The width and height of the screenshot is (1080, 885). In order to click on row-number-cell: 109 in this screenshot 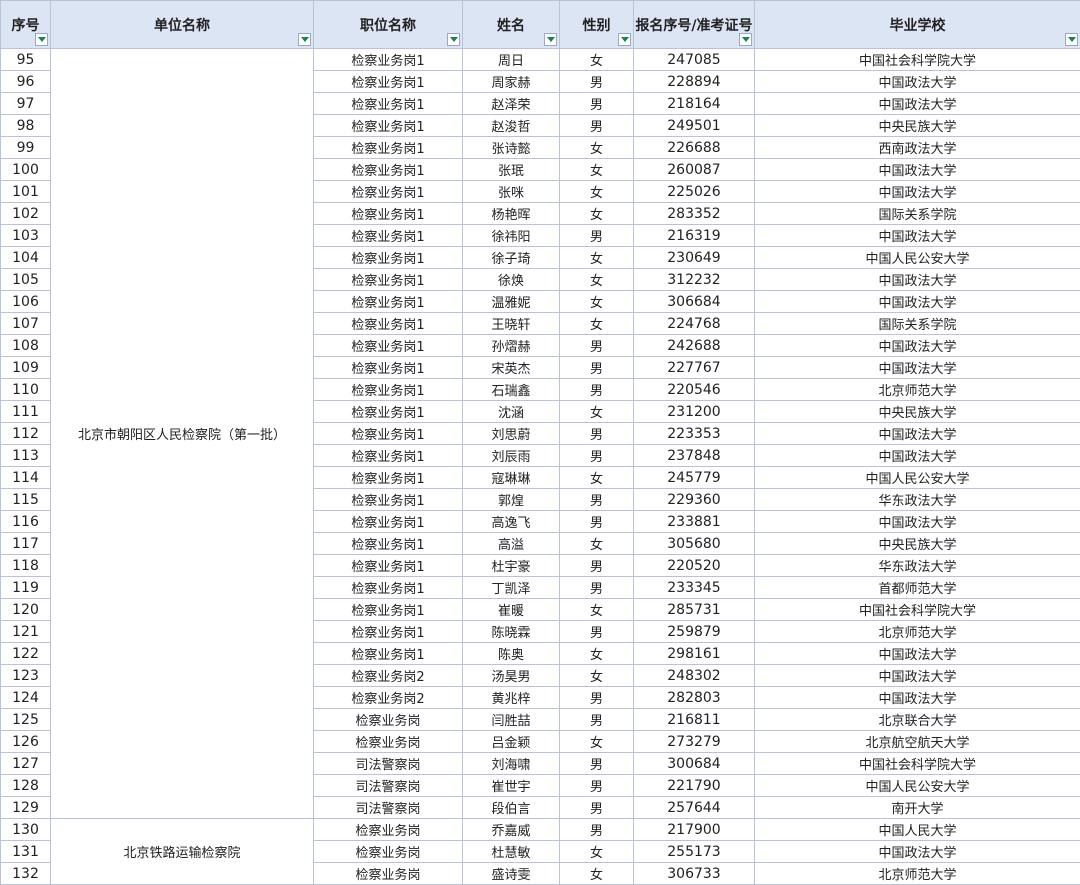, I will do `click(25, 367)`.